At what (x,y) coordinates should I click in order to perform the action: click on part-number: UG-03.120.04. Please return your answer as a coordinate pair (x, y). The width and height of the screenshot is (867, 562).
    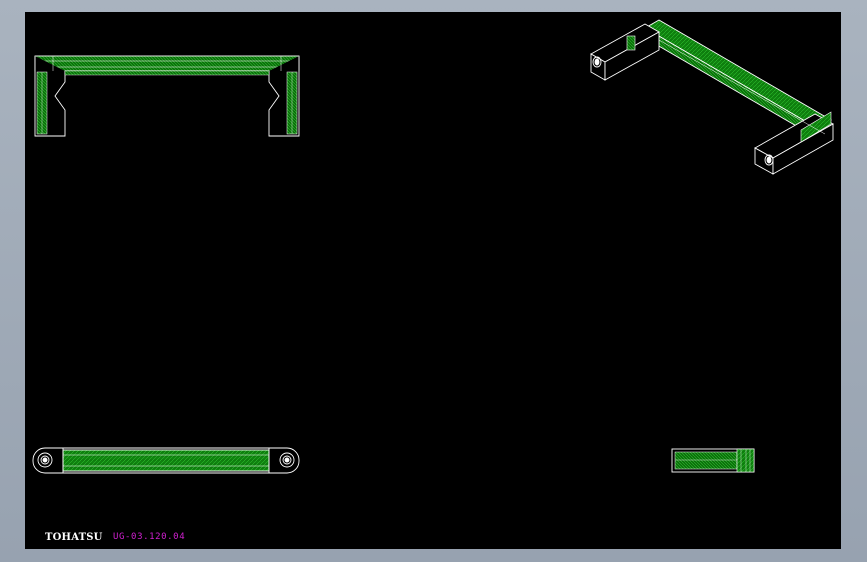
    Looking at the image, I should click on (149, 537).